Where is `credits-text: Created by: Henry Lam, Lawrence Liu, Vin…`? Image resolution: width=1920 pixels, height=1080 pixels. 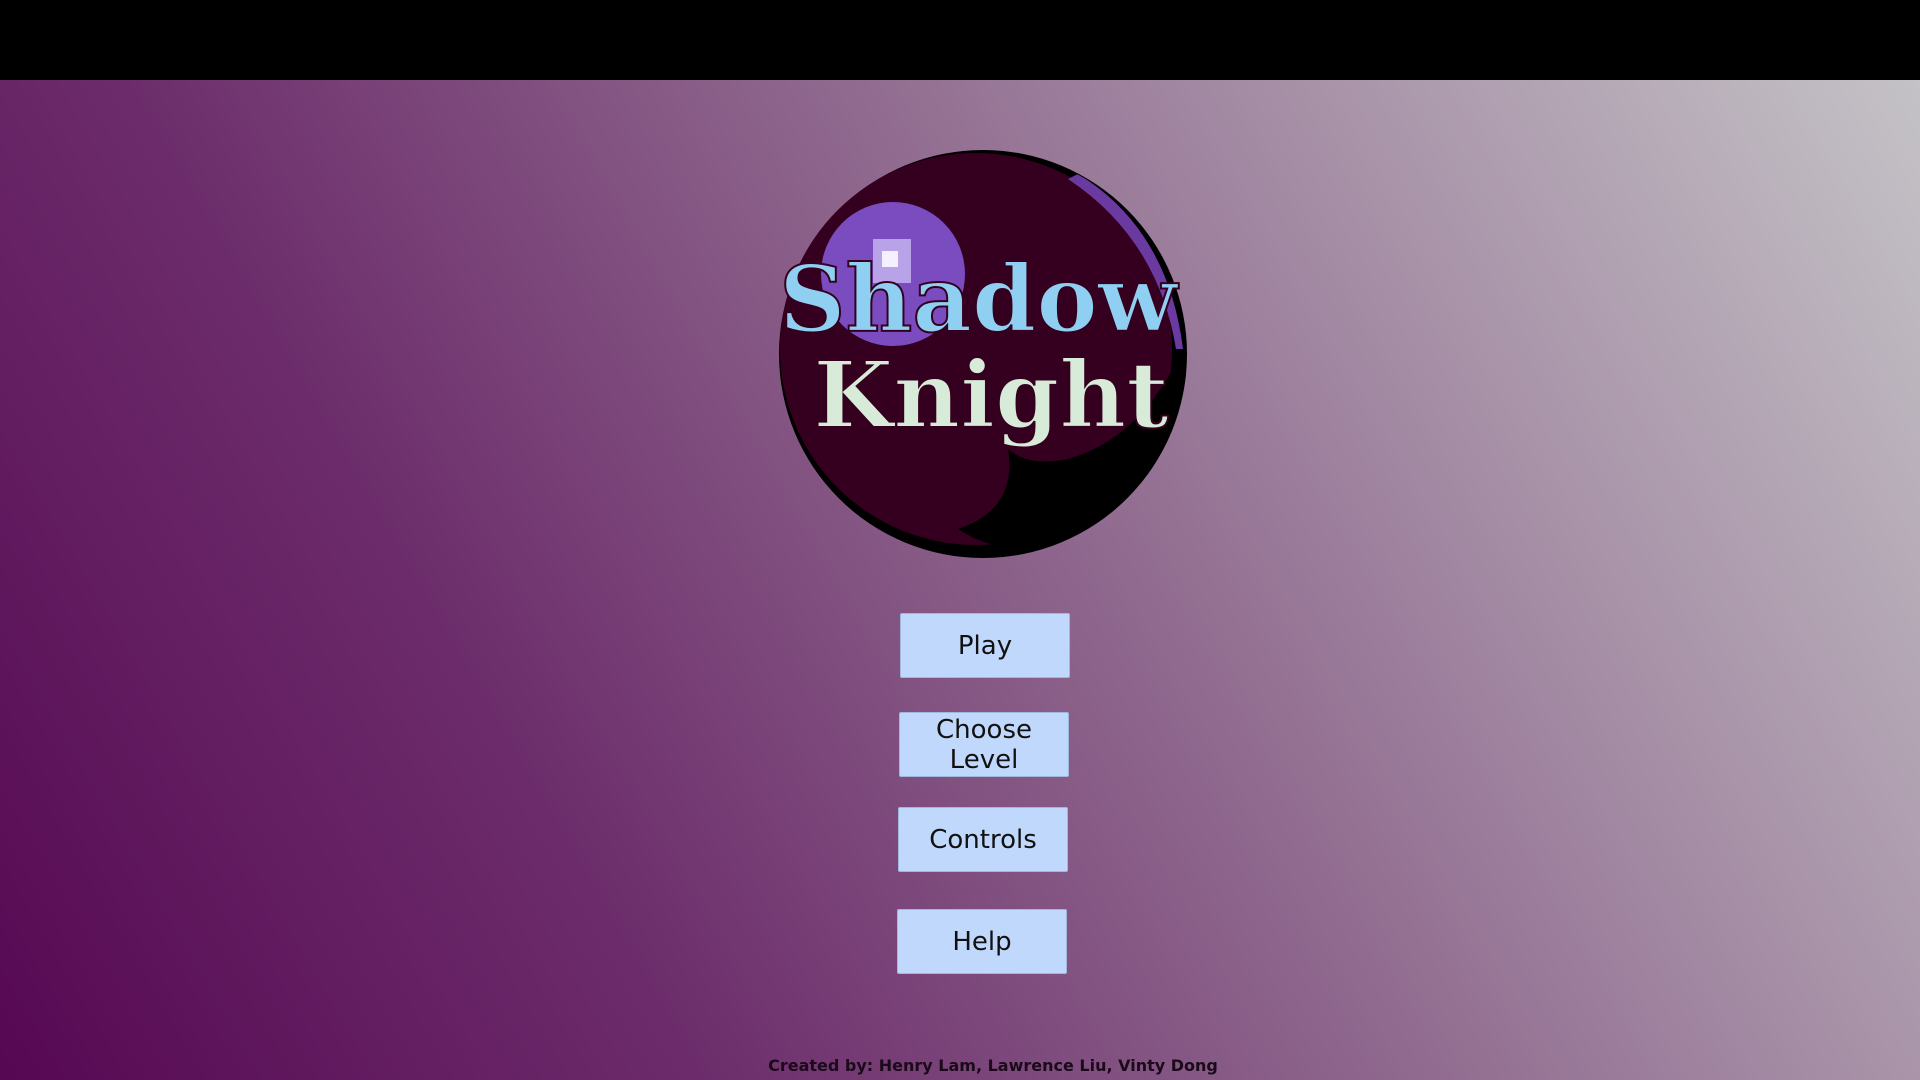
credits-text: Created by: Henry Lam, Lawrence Liu, Vin… is located at coordinates (993, 1065).